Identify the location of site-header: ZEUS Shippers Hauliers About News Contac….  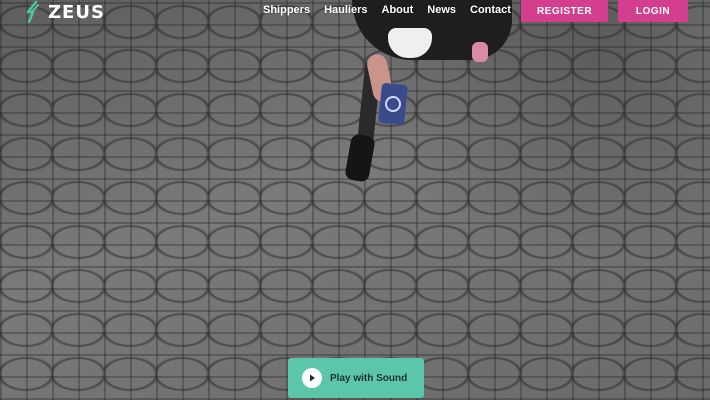
(355, 12).